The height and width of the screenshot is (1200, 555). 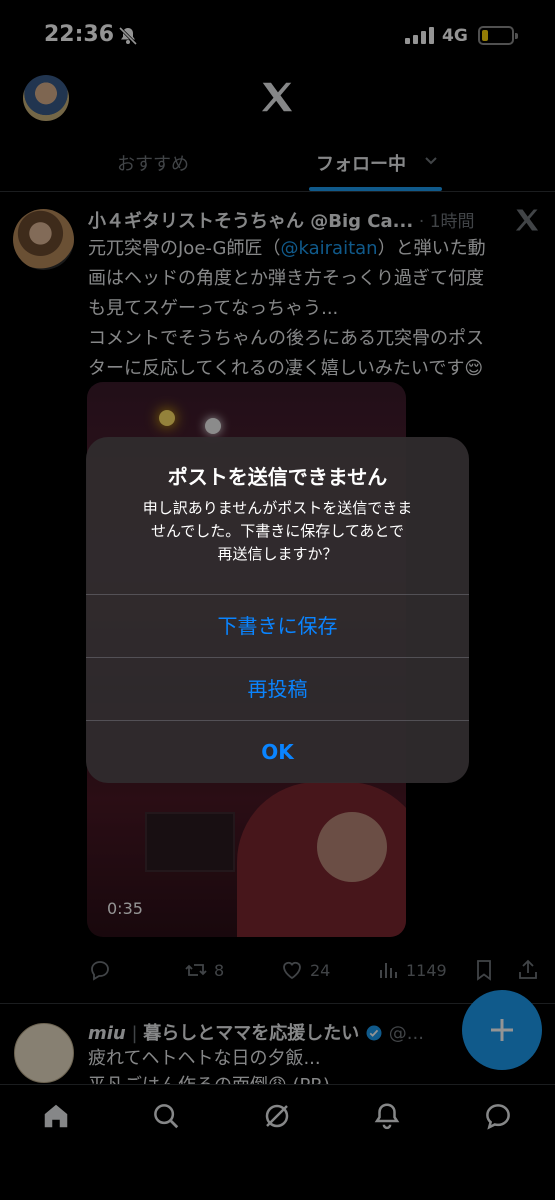 I want to click on save-draft-button: 下書きに保存, so click(x=277, y=625).